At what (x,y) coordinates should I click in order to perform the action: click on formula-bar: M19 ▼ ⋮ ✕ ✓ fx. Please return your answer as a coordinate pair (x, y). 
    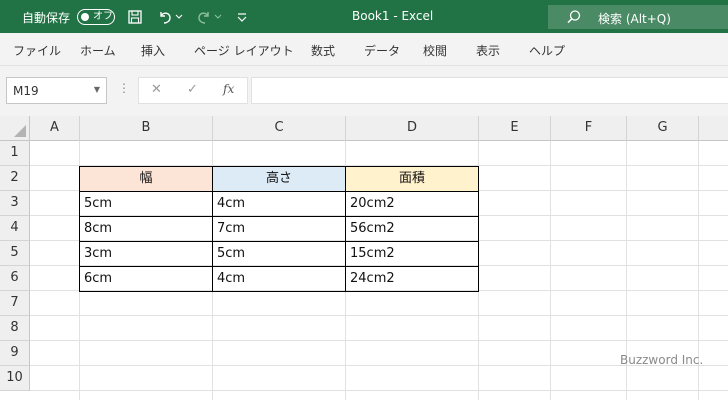
    Looking at the image, I should click on (364, 91).